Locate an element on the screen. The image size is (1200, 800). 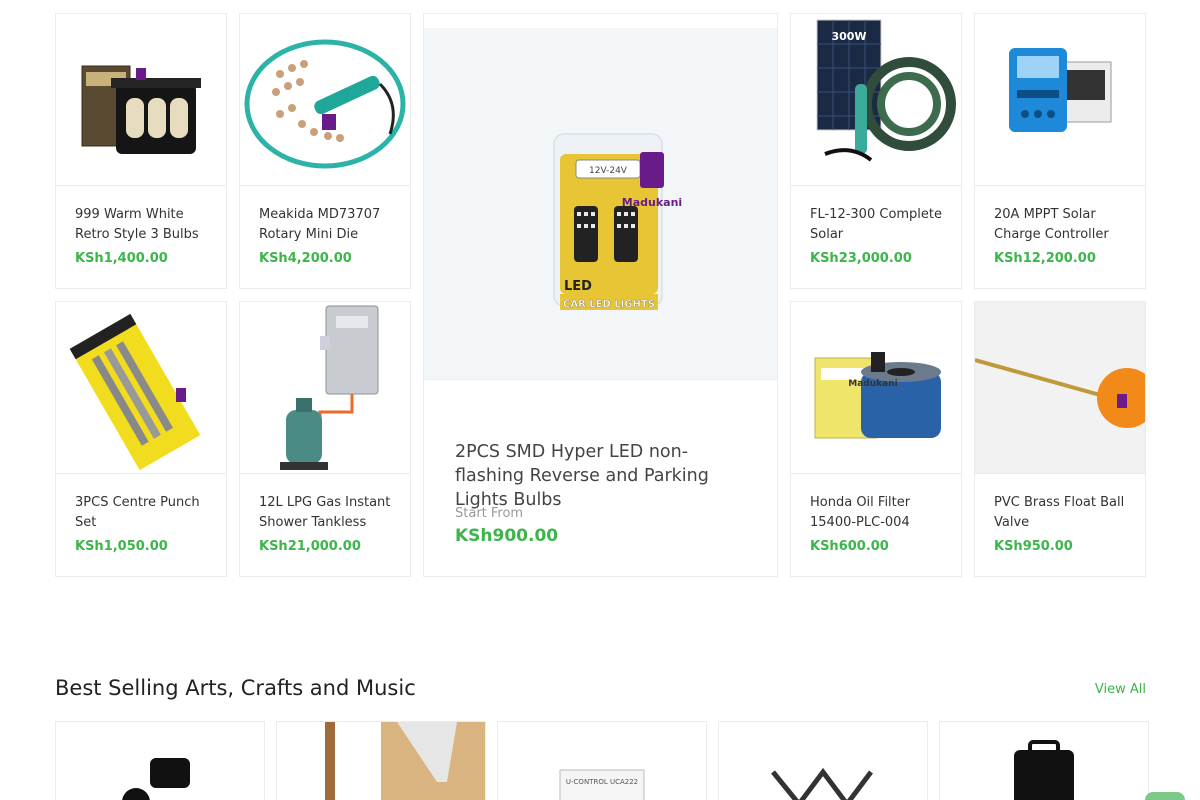
view-all-link: View All is located at coordinates (1120, 689).